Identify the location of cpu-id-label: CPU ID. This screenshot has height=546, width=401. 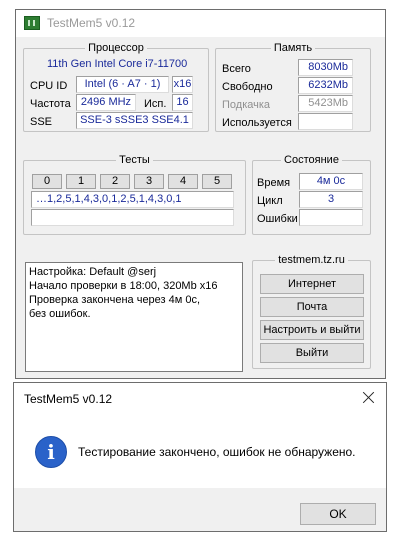
(49, 86).